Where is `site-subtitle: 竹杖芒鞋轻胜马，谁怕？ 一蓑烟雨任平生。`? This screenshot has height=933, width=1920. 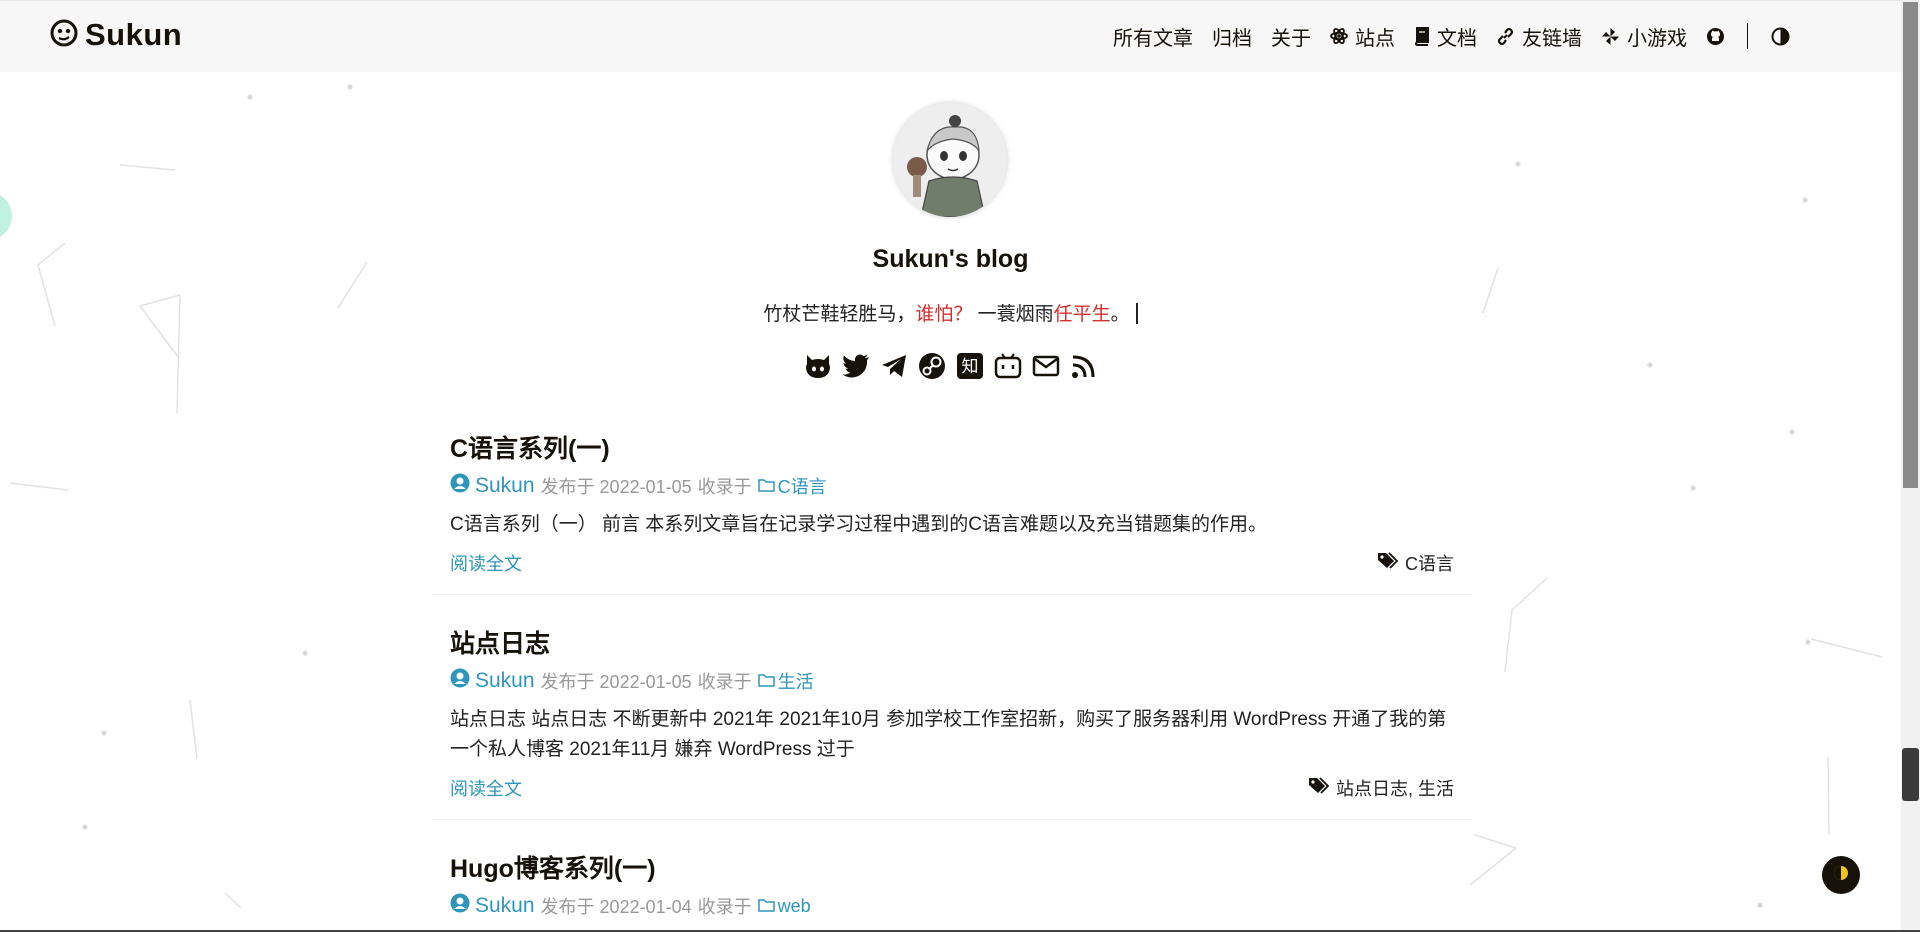
site-subtitle: 竹杖芒鞋轻胜马，谁怕？ 一蓑烟雨任平生。 is located at coordinates (950, 312).